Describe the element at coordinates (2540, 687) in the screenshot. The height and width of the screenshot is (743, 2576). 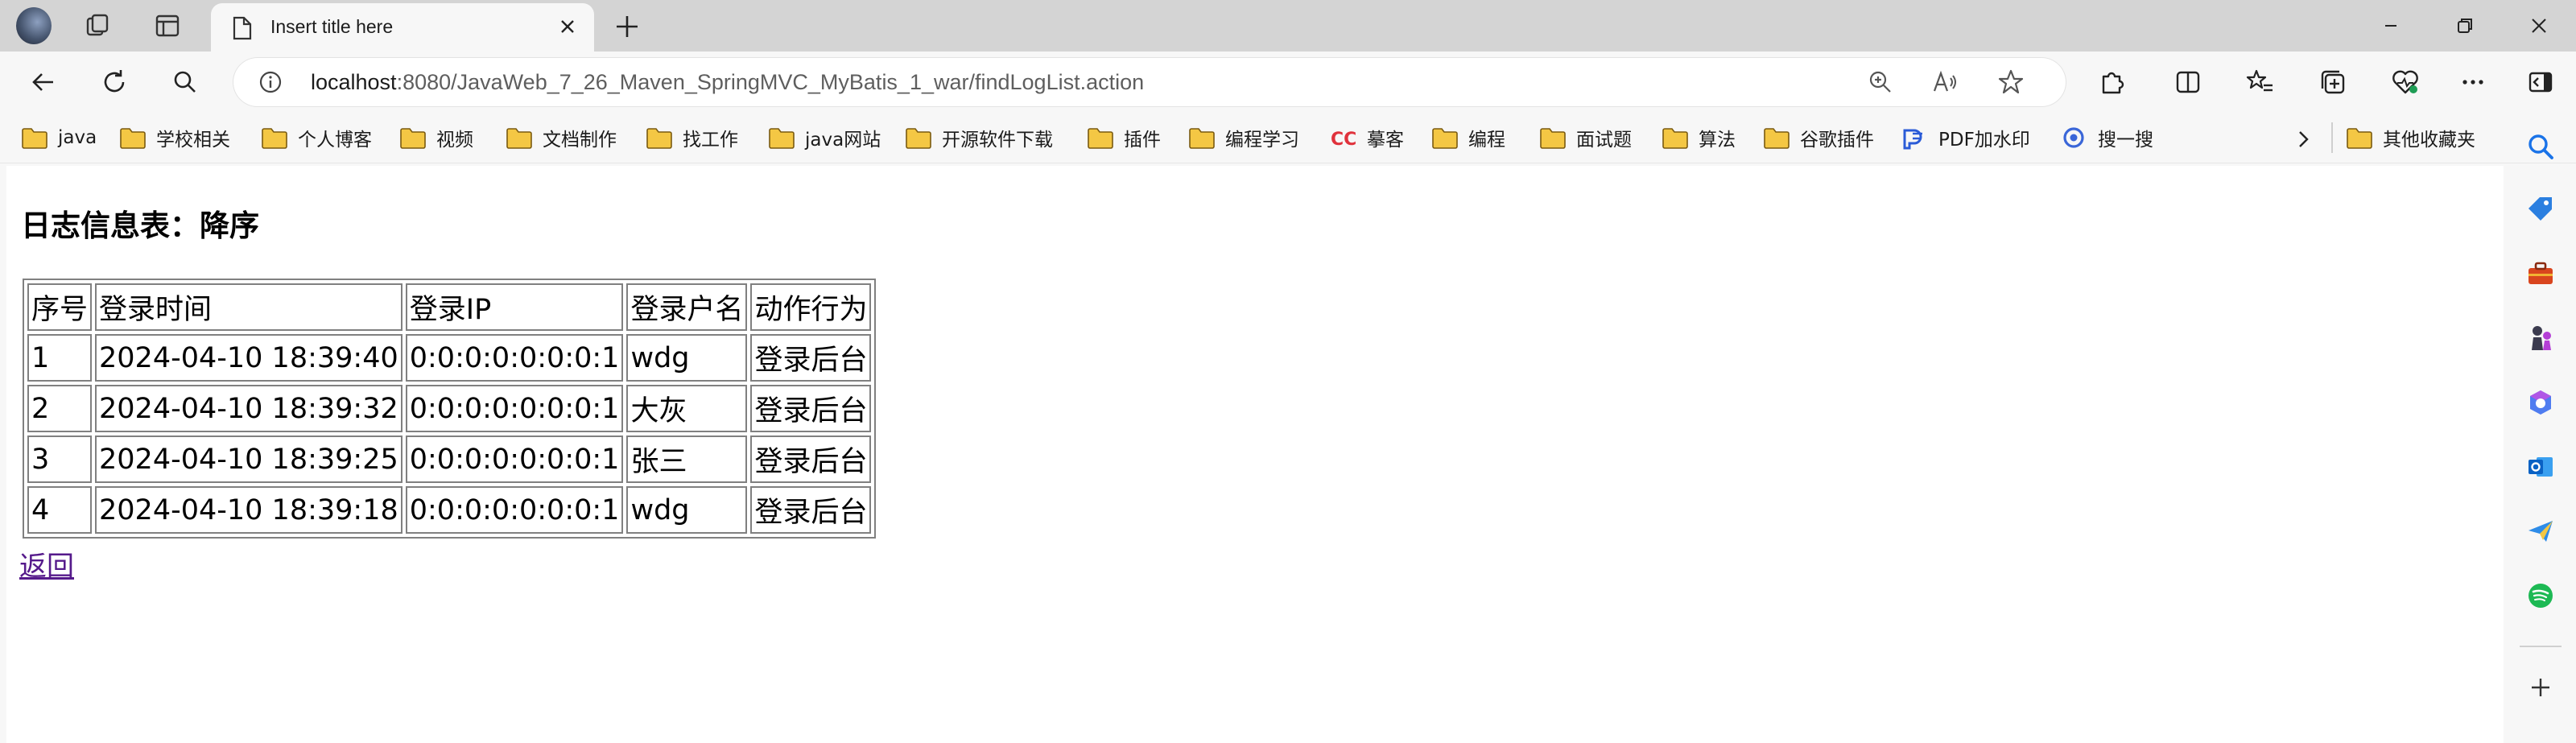
I see `sidebar-add-button` at that location.